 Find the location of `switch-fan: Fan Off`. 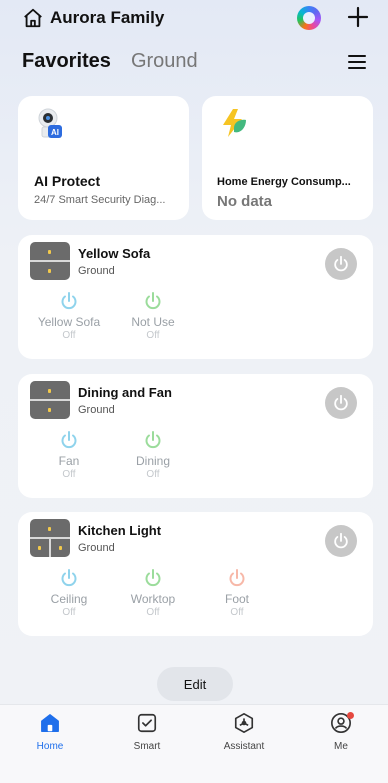

switch-fan: Fan Off is located at coordinates (69, 455).